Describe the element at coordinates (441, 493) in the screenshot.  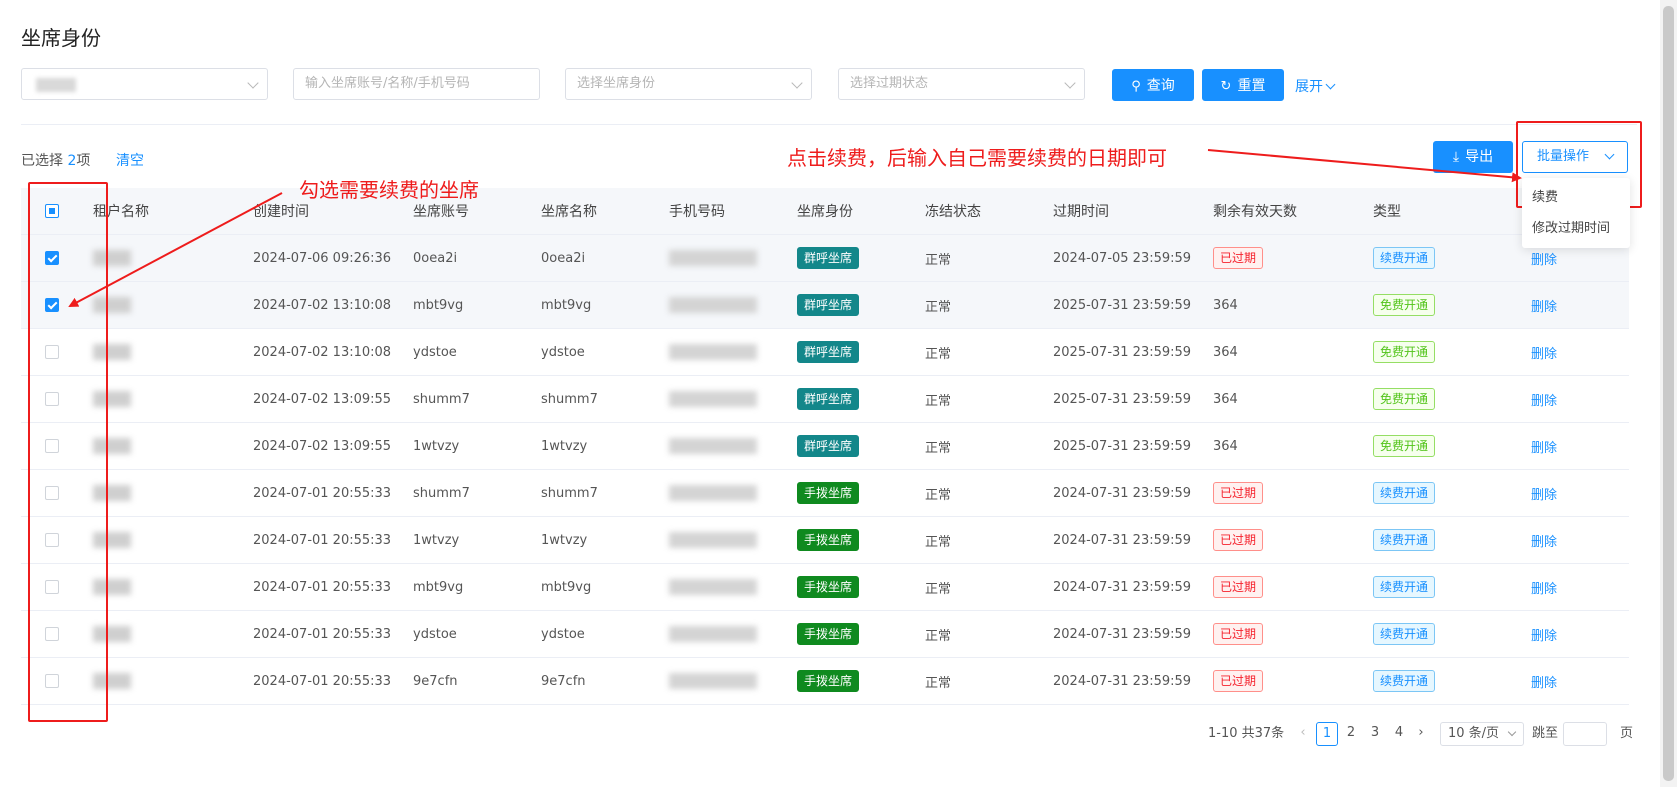
I see `seat-account: shumm7` at that location.